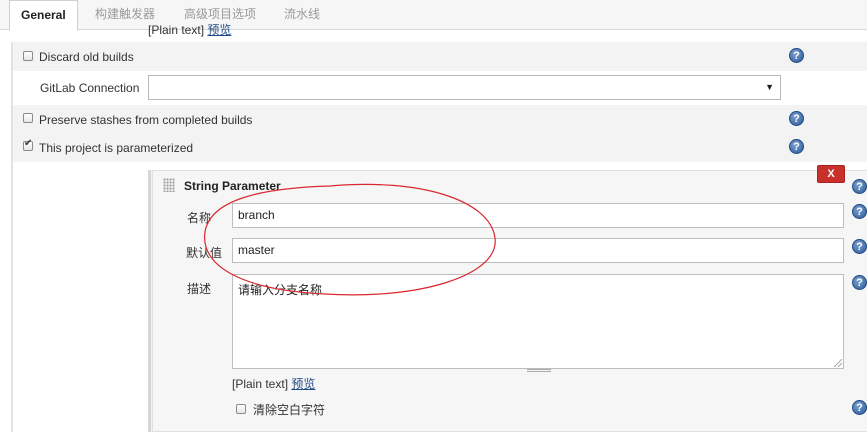 Image resolution: width=867 pixels, height=432 pixels. I want to click on trim-whitespace-label: 清除空白字符, so click(289, 410).